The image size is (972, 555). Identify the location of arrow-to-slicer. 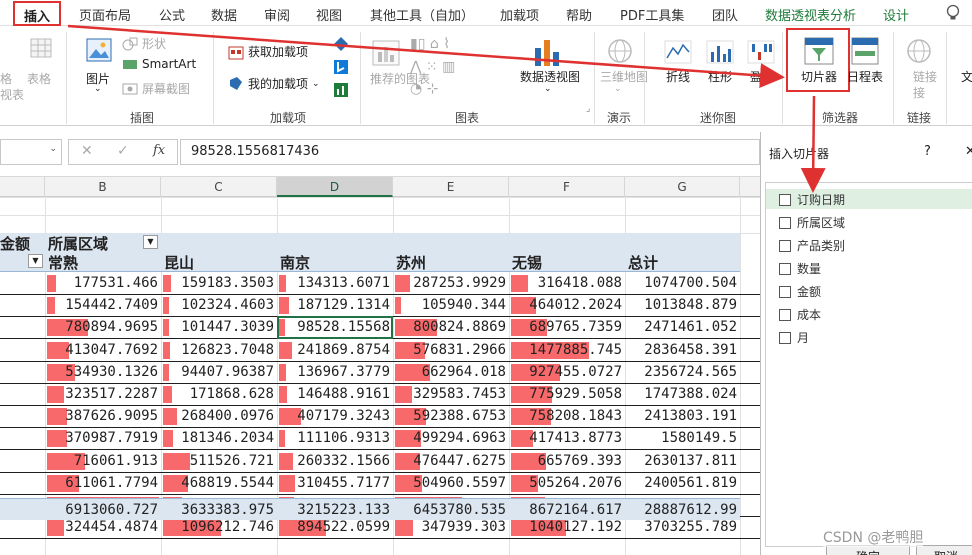
(426, 56).